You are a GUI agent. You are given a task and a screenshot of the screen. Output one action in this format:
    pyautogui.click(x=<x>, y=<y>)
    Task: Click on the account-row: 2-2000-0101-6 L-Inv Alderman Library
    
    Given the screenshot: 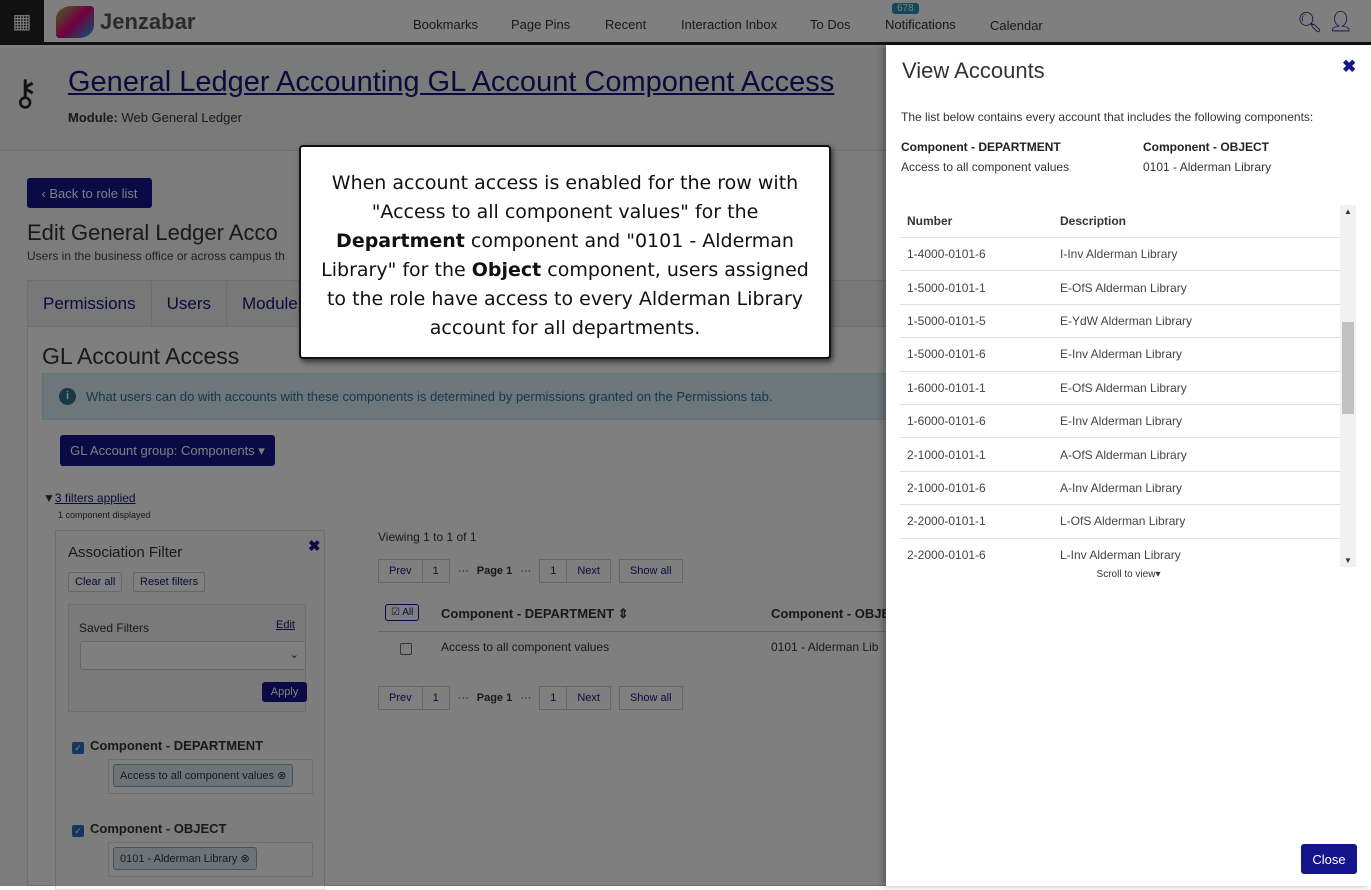 What is the action you would take?
    pyautogui.click(x=1120, y=553)
    